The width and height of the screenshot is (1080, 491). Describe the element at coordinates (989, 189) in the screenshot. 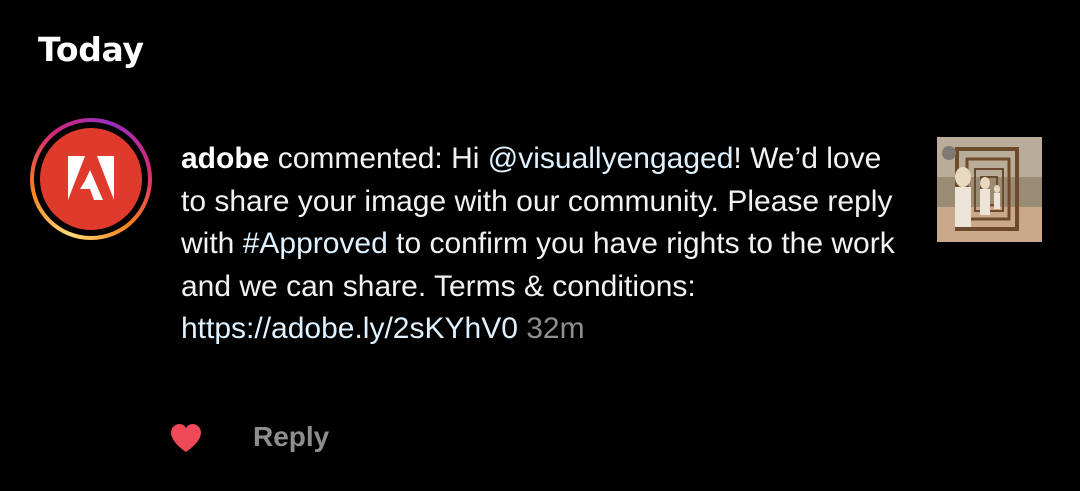

I see `post-thumbnail-image` at that location.